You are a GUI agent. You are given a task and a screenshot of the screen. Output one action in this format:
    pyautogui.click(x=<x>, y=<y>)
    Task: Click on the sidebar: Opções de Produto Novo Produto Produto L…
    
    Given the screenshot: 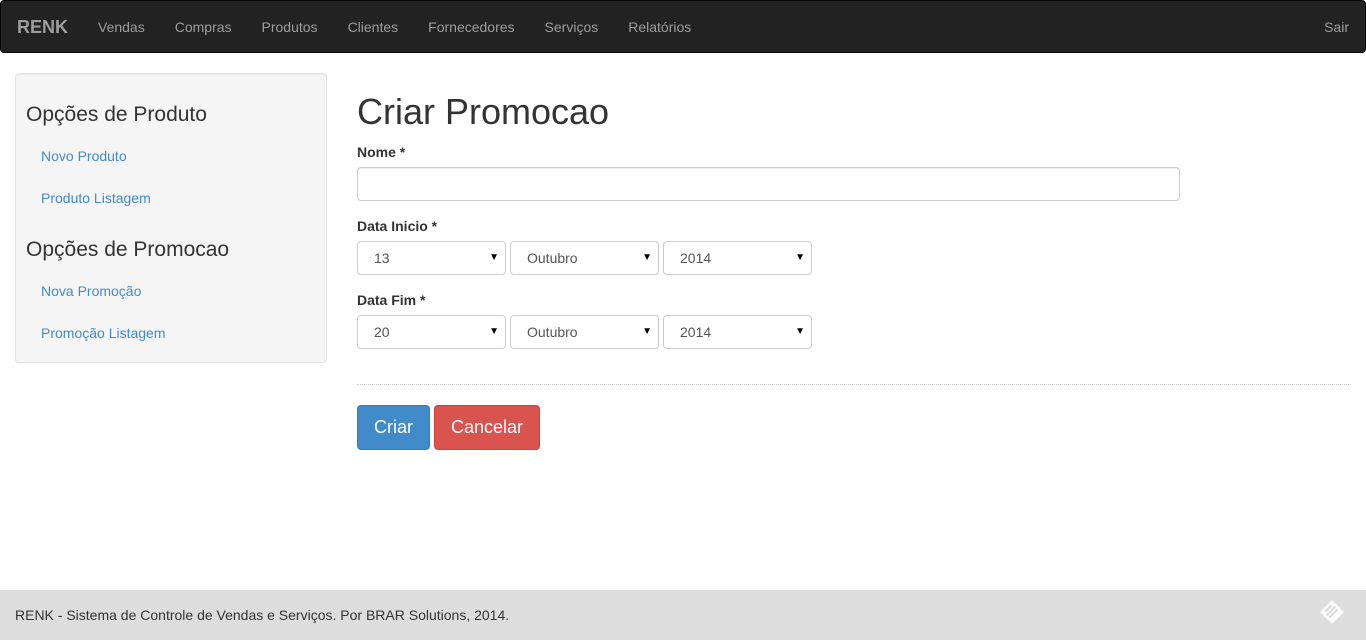 What is the action you would take?
    pyautogui.click(x=171, y=218)
    